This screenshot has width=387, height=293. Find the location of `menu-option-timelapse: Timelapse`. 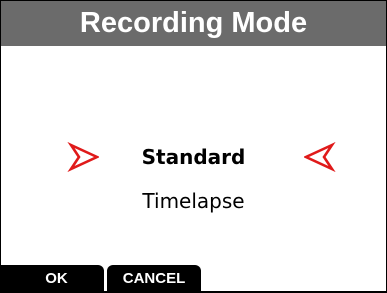

menu-option-timelapse: Timelapse is located at coordinates (193, 201).